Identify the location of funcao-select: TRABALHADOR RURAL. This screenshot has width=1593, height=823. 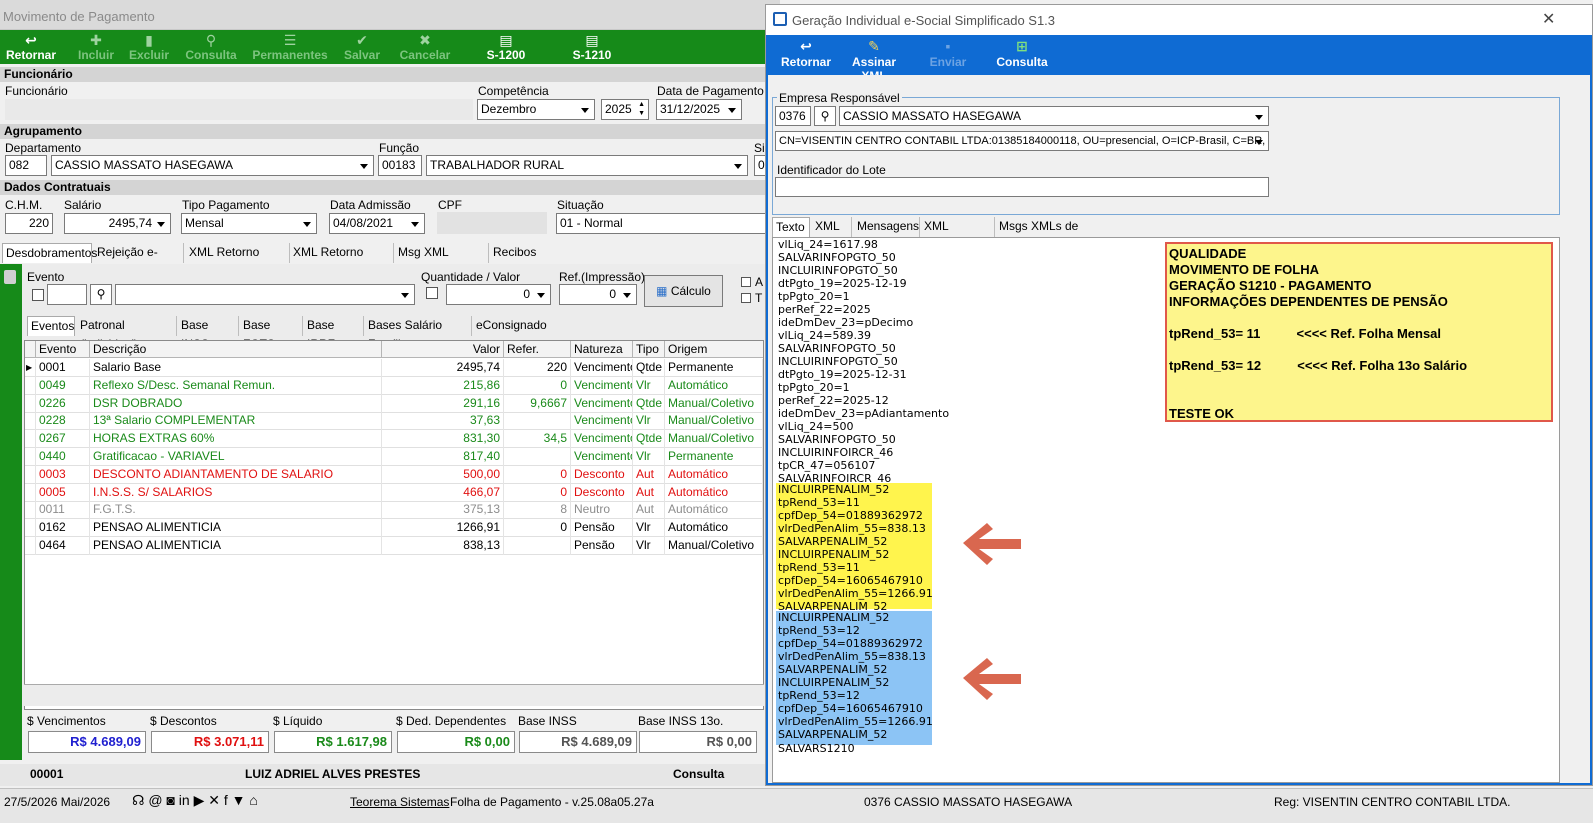
(587, 165).